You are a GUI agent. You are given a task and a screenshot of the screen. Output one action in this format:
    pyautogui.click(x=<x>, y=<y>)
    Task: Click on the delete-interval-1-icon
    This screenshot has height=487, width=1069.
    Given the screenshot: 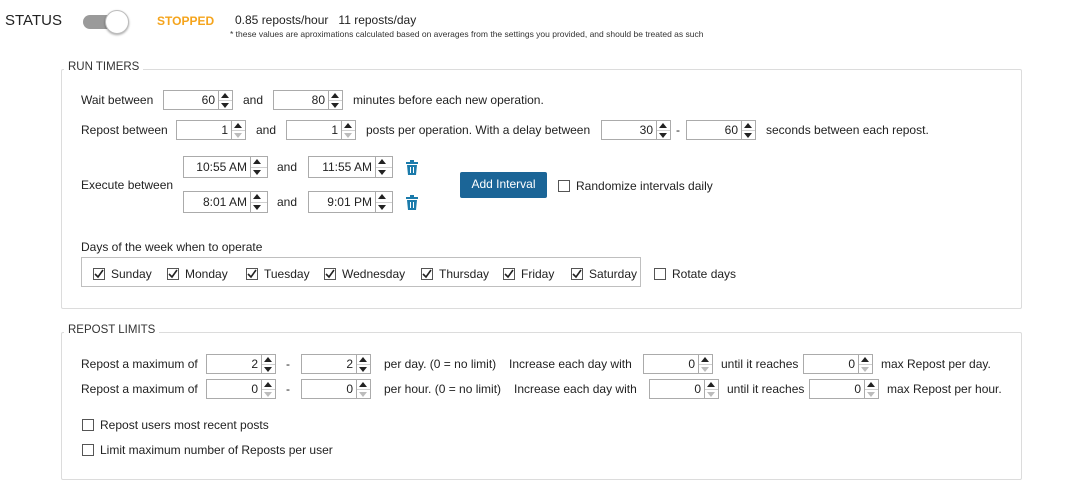 What is the action you would take?
    pyautogui.click(x=412, y=168)
    